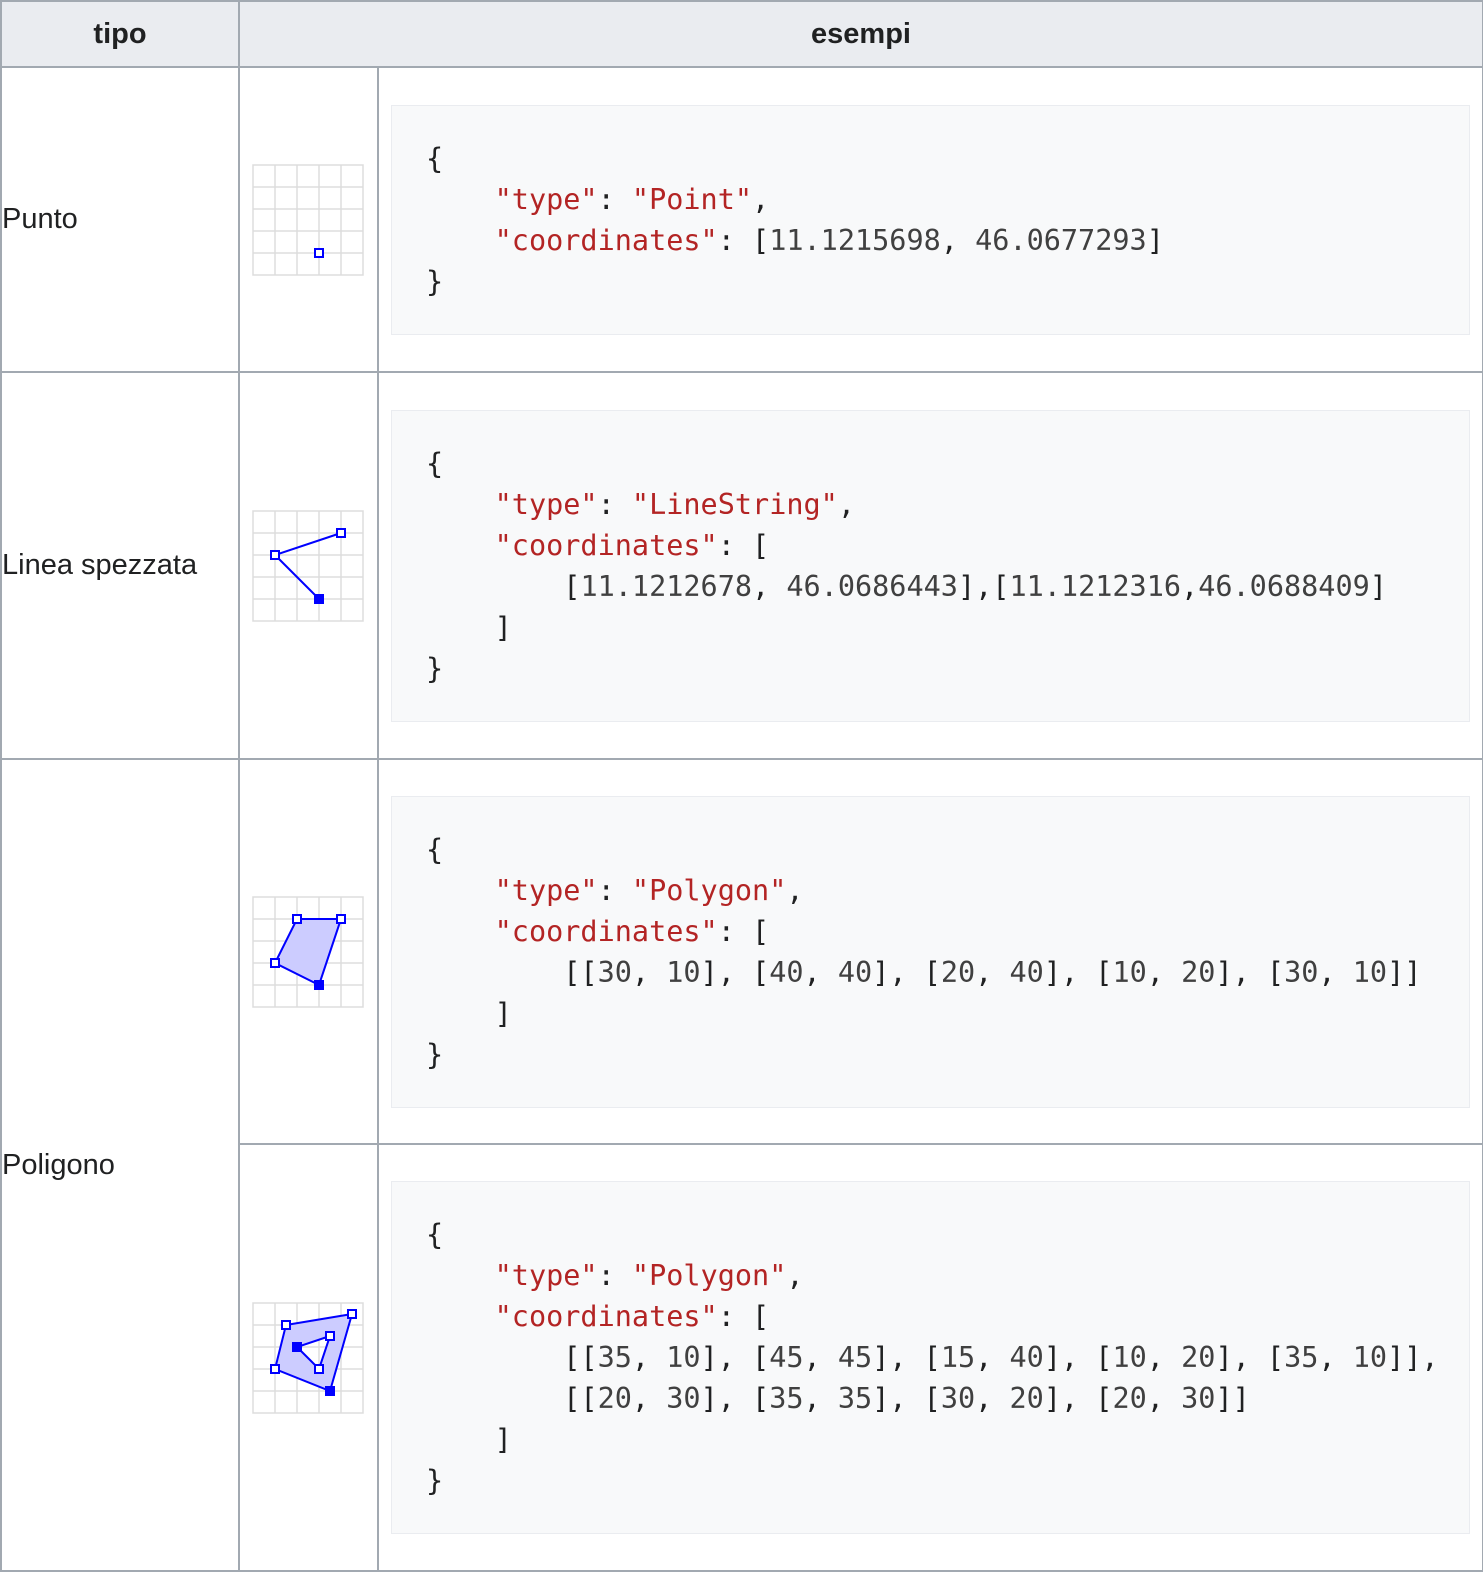  I want to click on polygon-with-hole-geometry-icon, so click(308, 1357).